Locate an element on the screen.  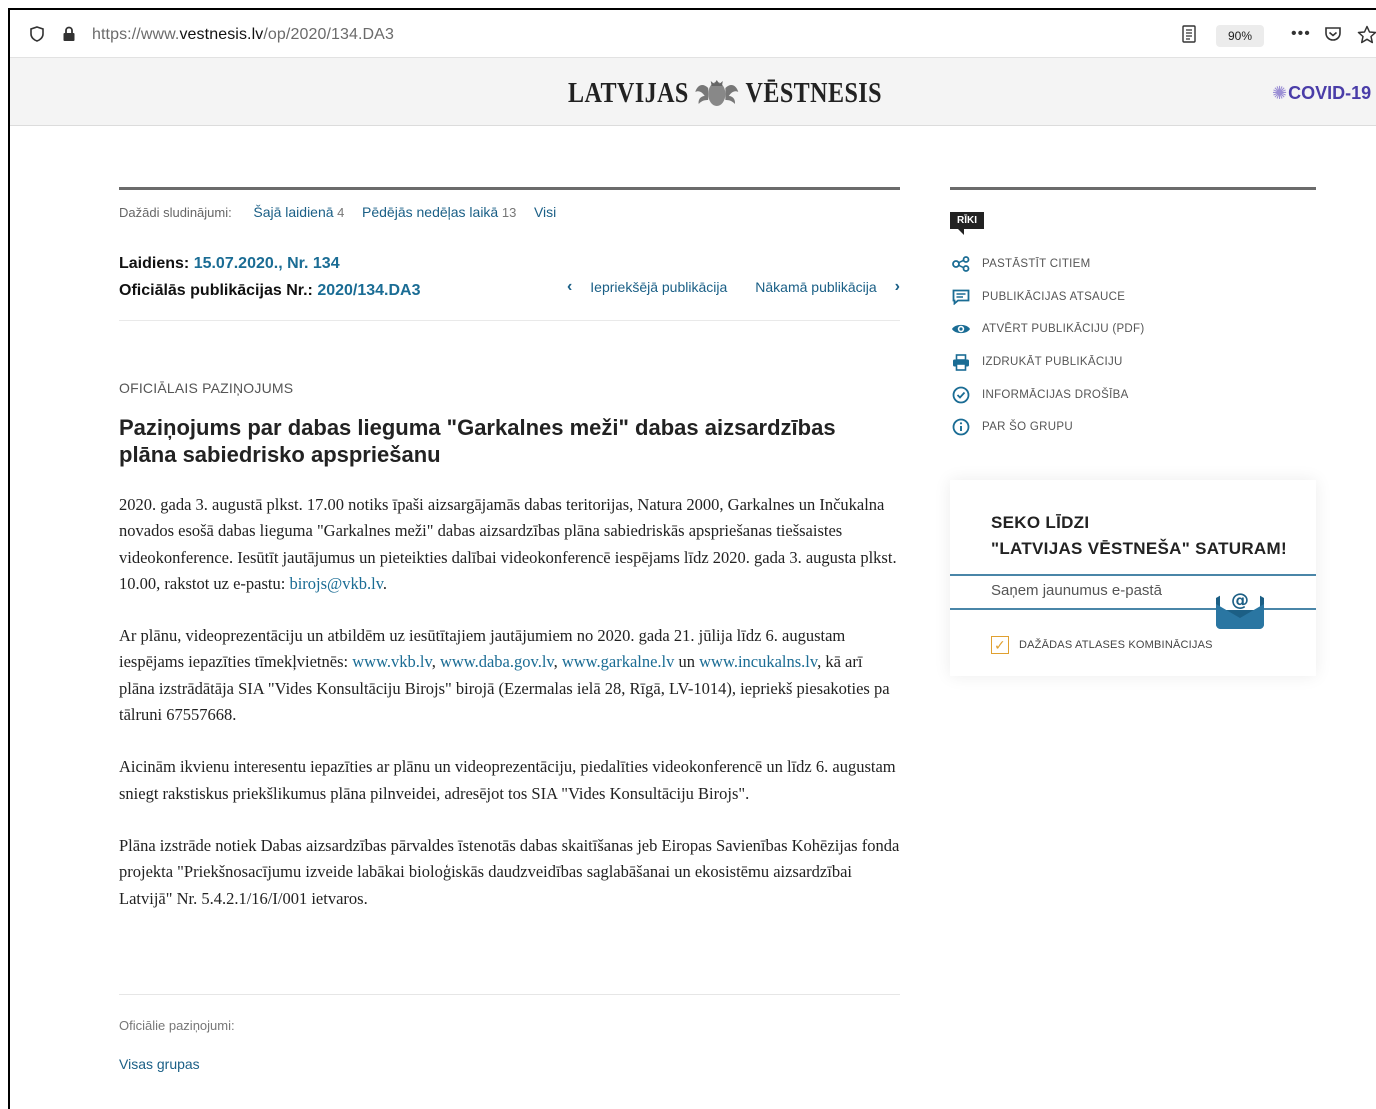
more-menu-icon: ••• is located at coordinates (1301, 34).